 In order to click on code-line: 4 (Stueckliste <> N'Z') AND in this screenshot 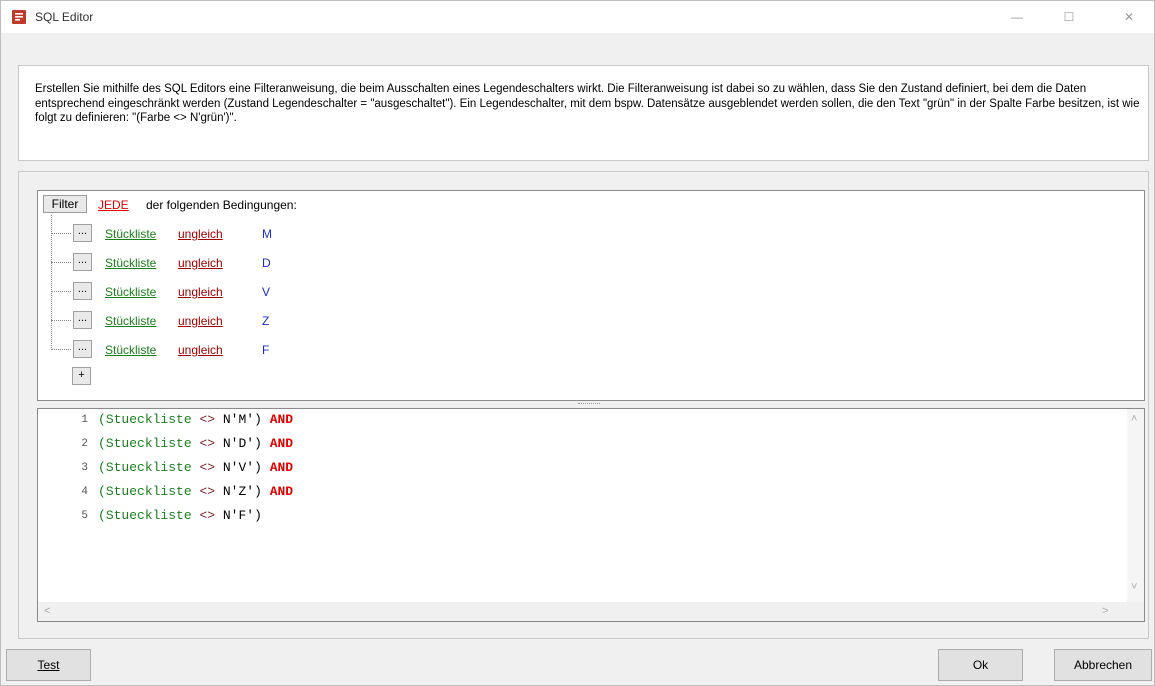, I will do `click(165, 496)`.